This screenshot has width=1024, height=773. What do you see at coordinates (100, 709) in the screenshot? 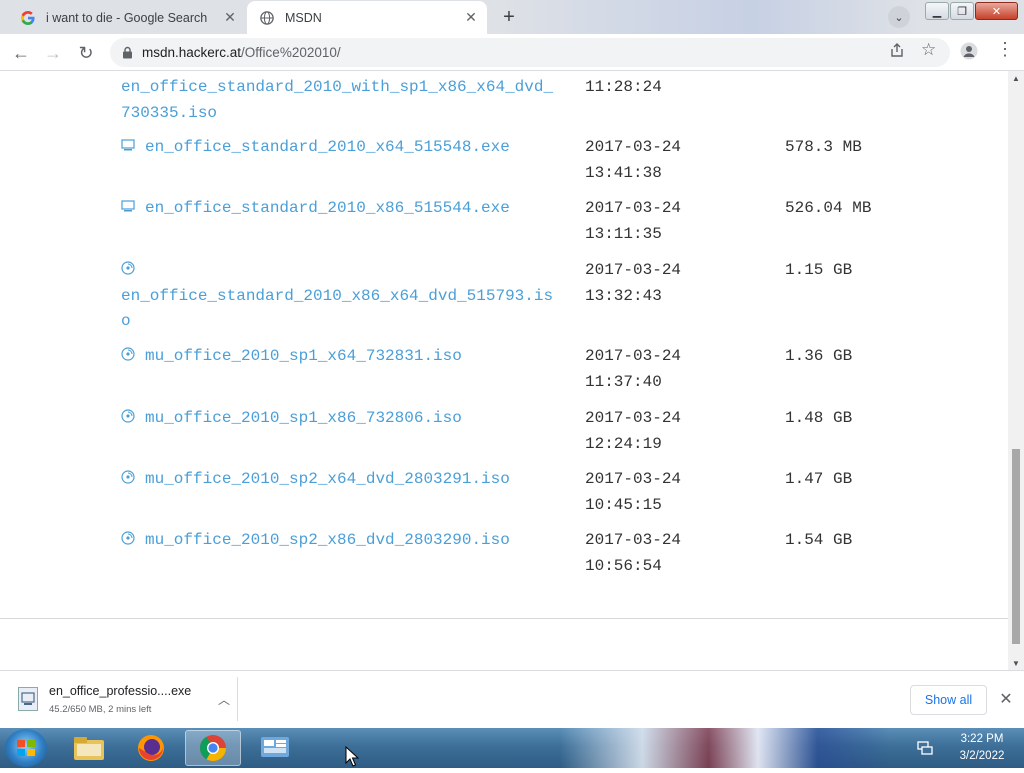
I see `download-status: 45.2/650 MB, 2 mins left` at bounding box center [100, 709].